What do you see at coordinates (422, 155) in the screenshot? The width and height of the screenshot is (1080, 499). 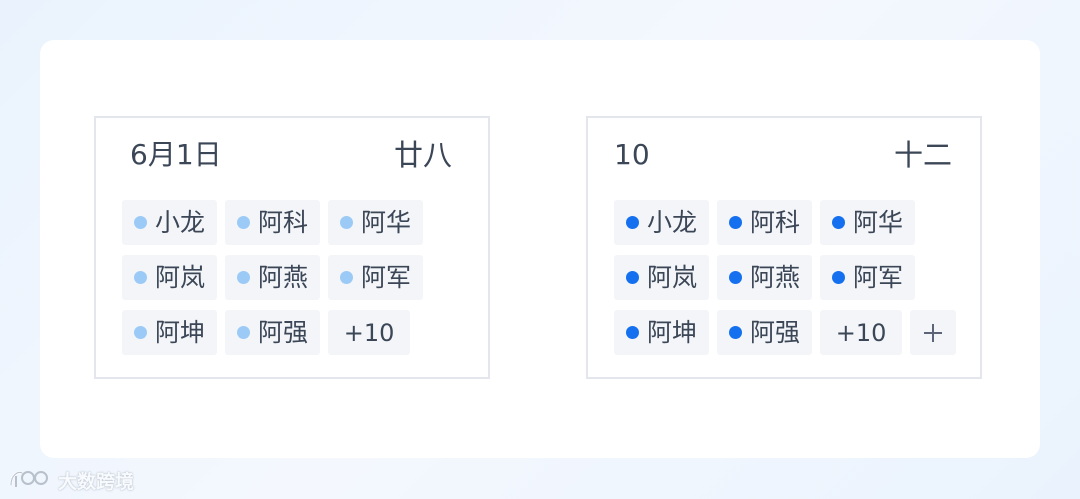 I see `day-lunar-date: 廿八` at bounding box center [422, 155].